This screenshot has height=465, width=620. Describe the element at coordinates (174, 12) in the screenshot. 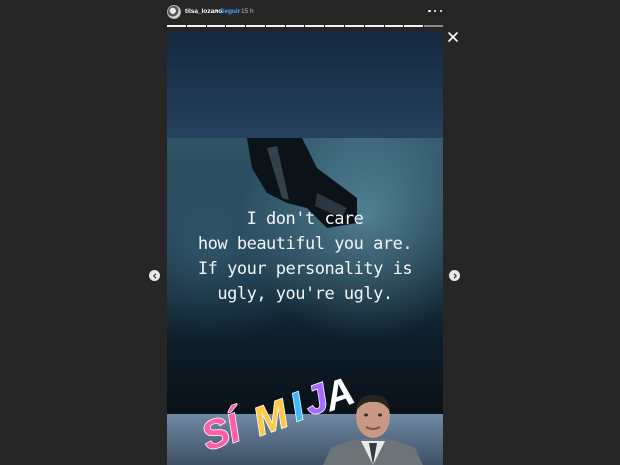

I see `avatar` at that location.